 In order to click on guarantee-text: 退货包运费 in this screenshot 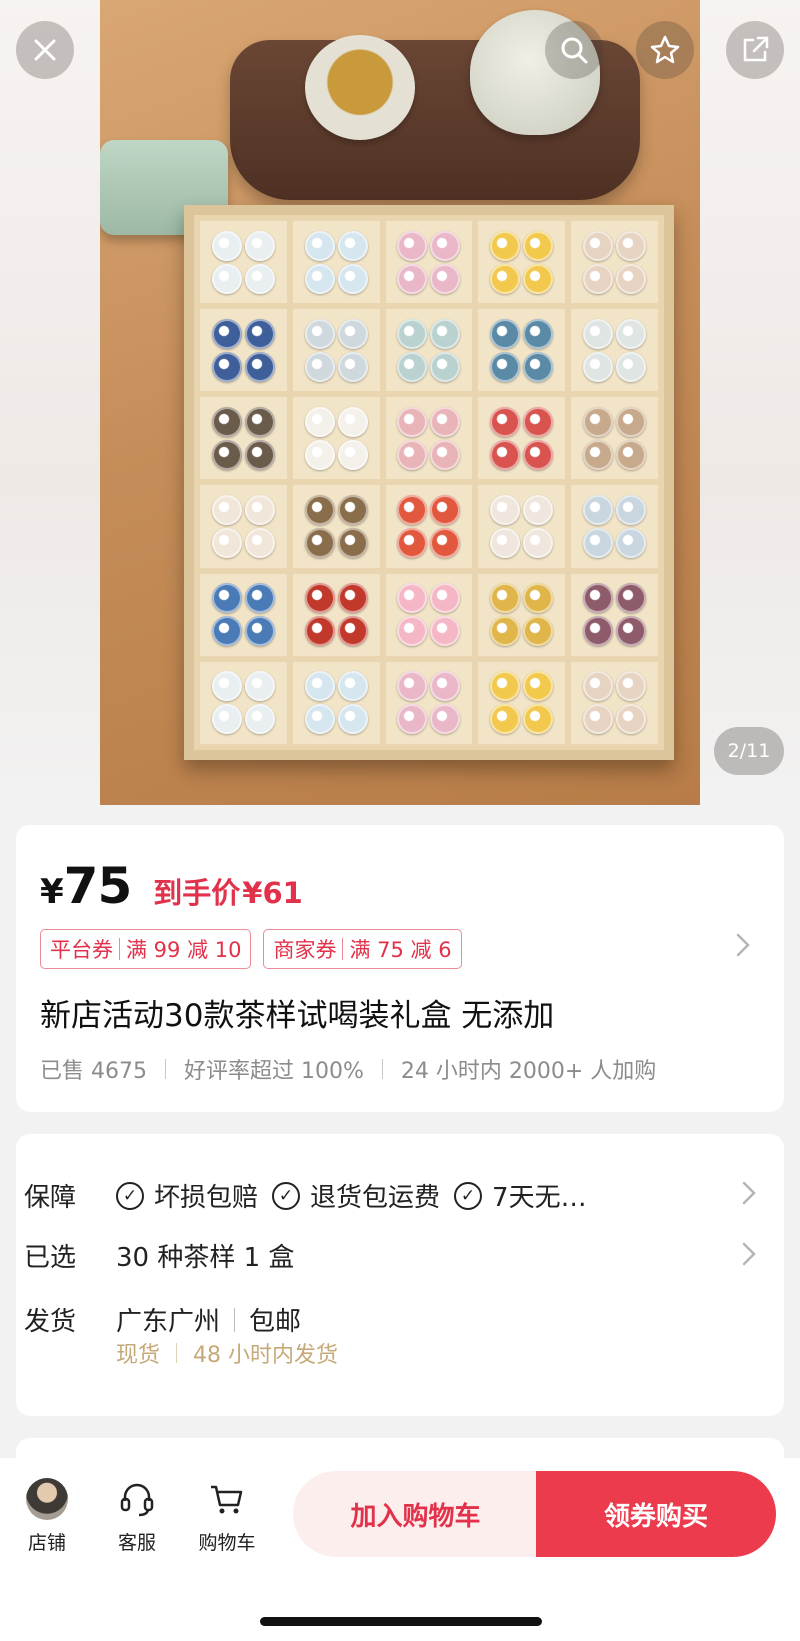, I will do `click(375, 1198)`.